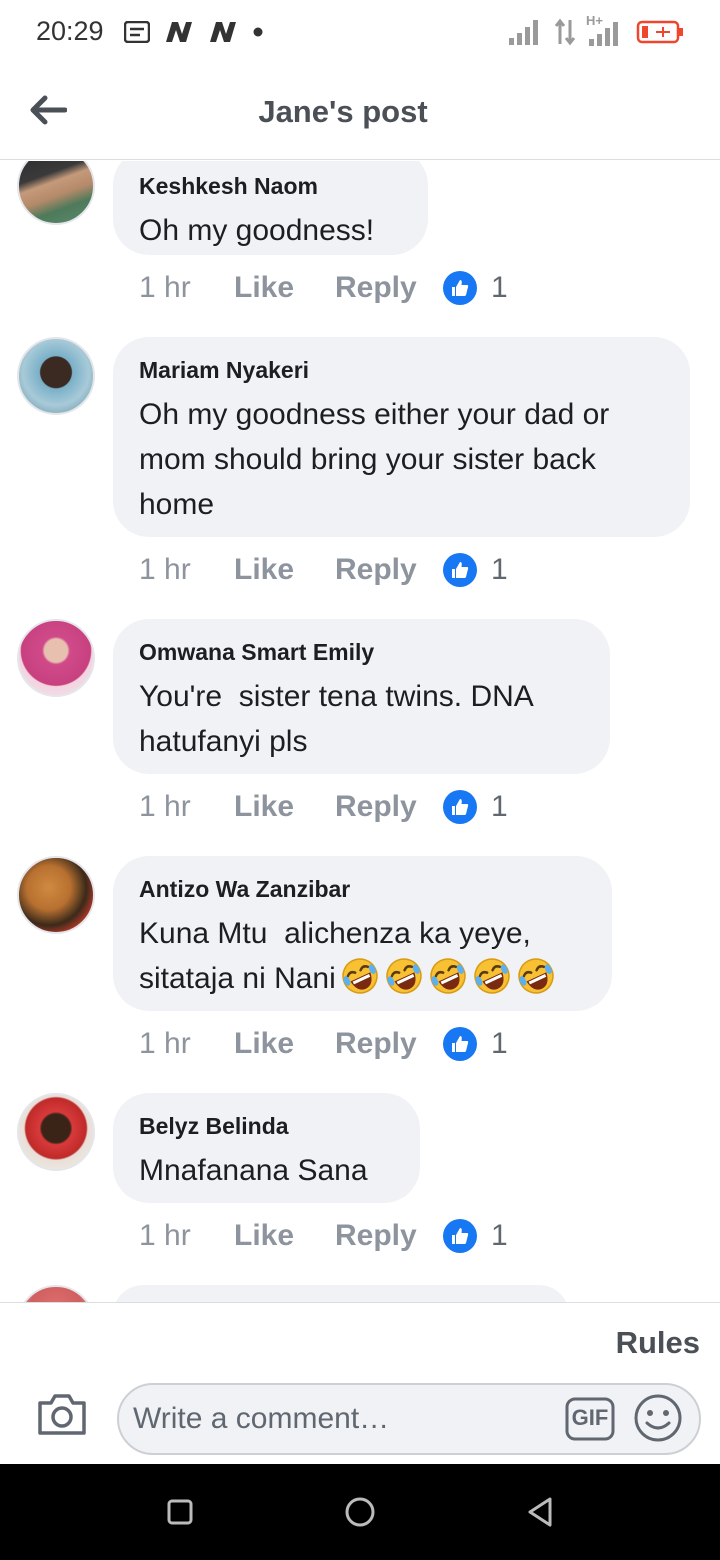 This screenshot has width=720, height=1560. Describe the element at coordinates (659, 32) in the screenshot. I see `battery-low-icon` at that location.